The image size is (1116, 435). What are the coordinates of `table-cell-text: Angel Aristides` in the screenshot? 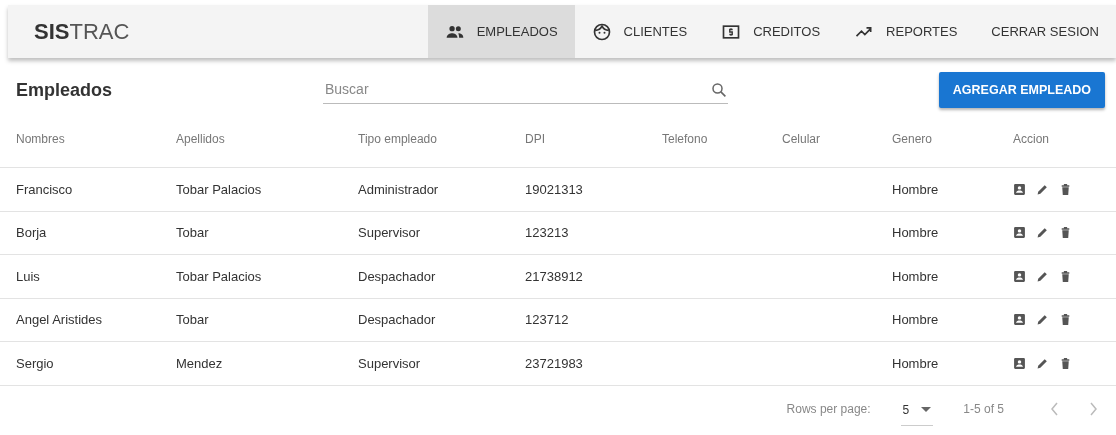 It's located at (59, 320).